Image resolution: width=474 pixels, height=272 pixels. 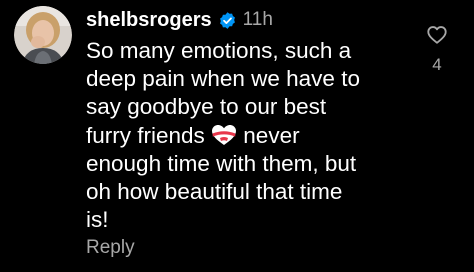 What do you see at coordinates (224, 135) in the screenshot?
I see `heart-with-ribbon-icon` at bounding box center [224, 135].